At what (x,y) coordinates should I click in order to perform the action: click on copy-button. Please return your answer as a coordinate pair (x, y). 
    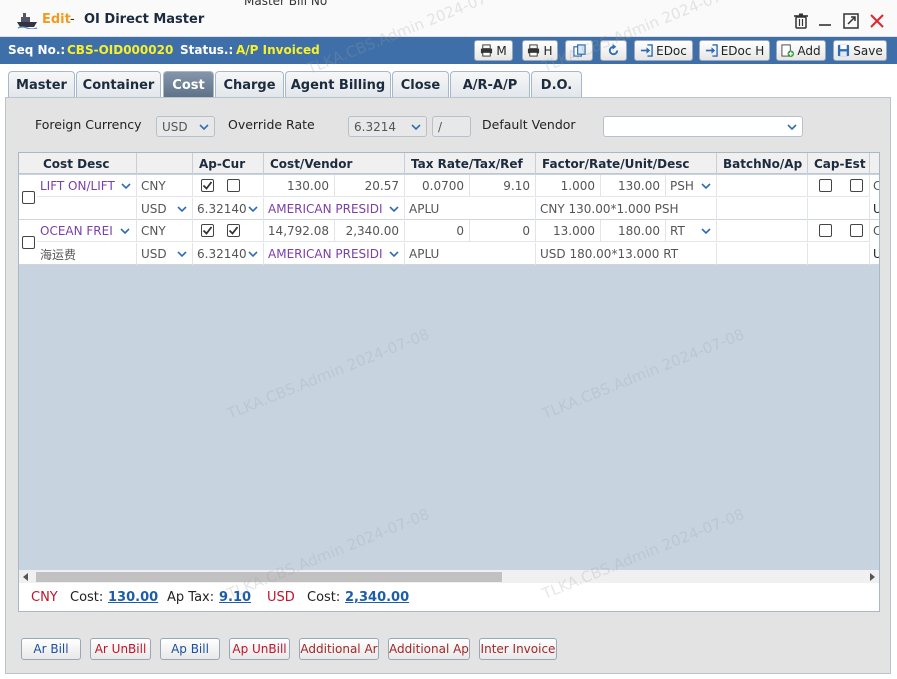
    Looking at the image, I should click on (579, 50).